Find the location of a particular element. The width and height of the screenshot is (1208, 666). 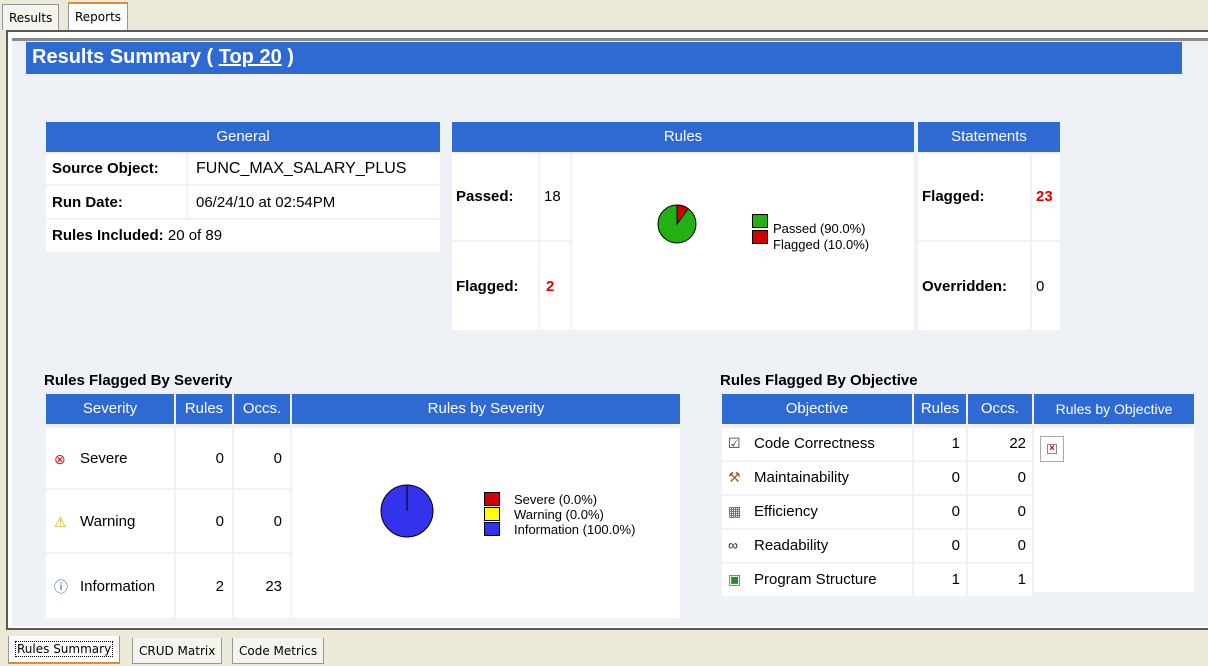

rules-by-objective-header: Rules by Objective is located at coordinates (1114, 409).